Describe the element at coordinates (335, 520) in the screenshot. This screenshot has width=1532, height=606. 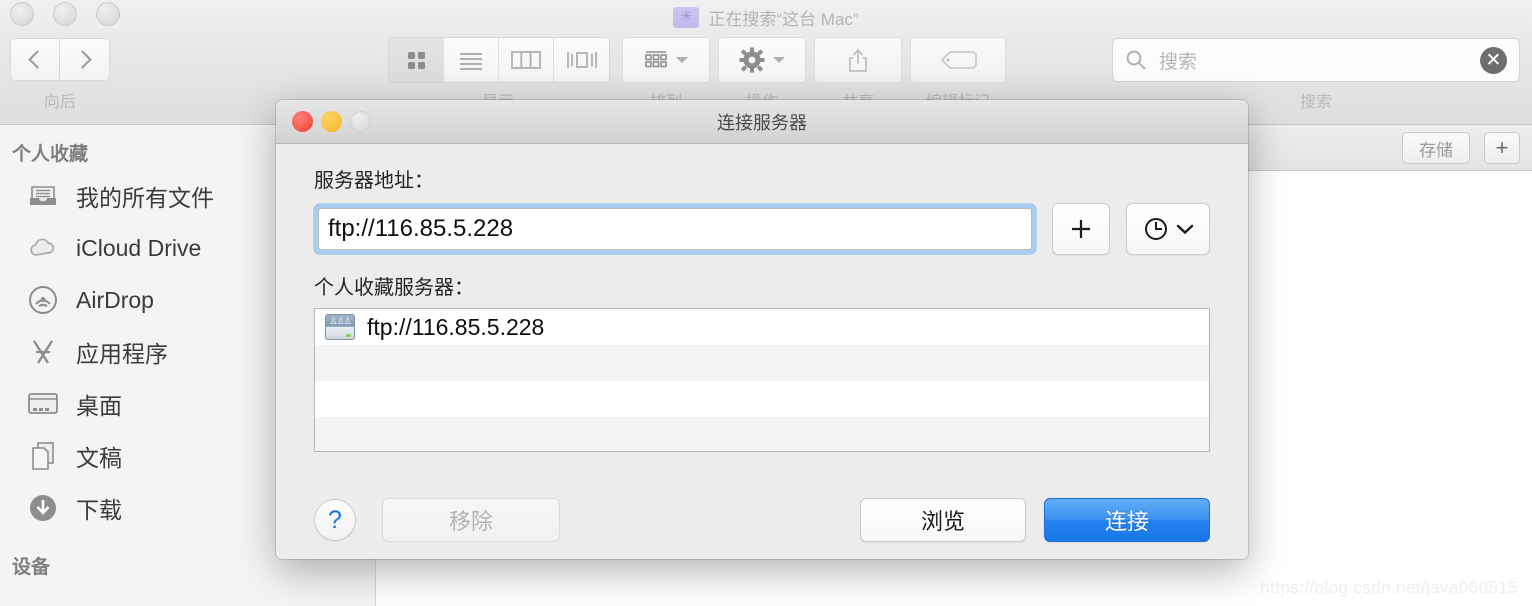
I see `help-button: ?` at that location.